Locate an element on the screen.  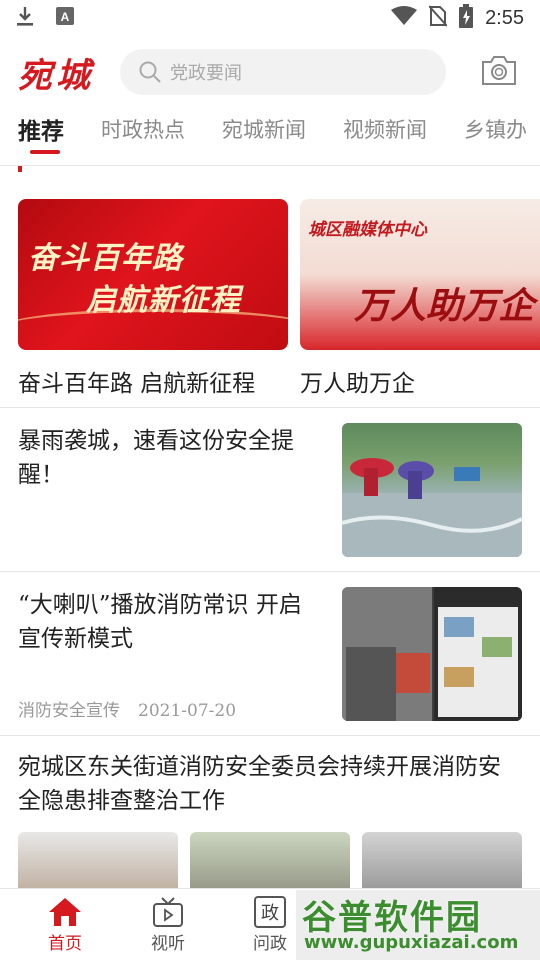
carousel-slide: 城区融媒体中心 万人助万企 万人助万企 is located at coordinates (420, 298).